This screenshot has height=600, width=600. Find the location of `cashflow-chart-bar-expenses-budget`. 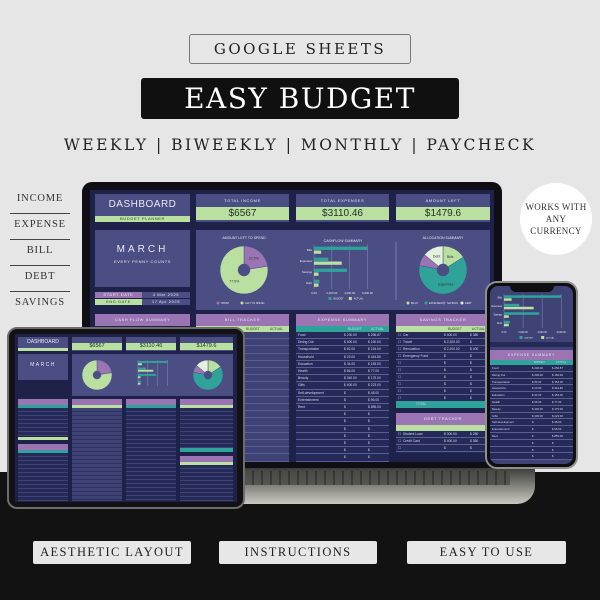

cashflow-chart-bar-expenses-budget is located at coordinates (321, 259).